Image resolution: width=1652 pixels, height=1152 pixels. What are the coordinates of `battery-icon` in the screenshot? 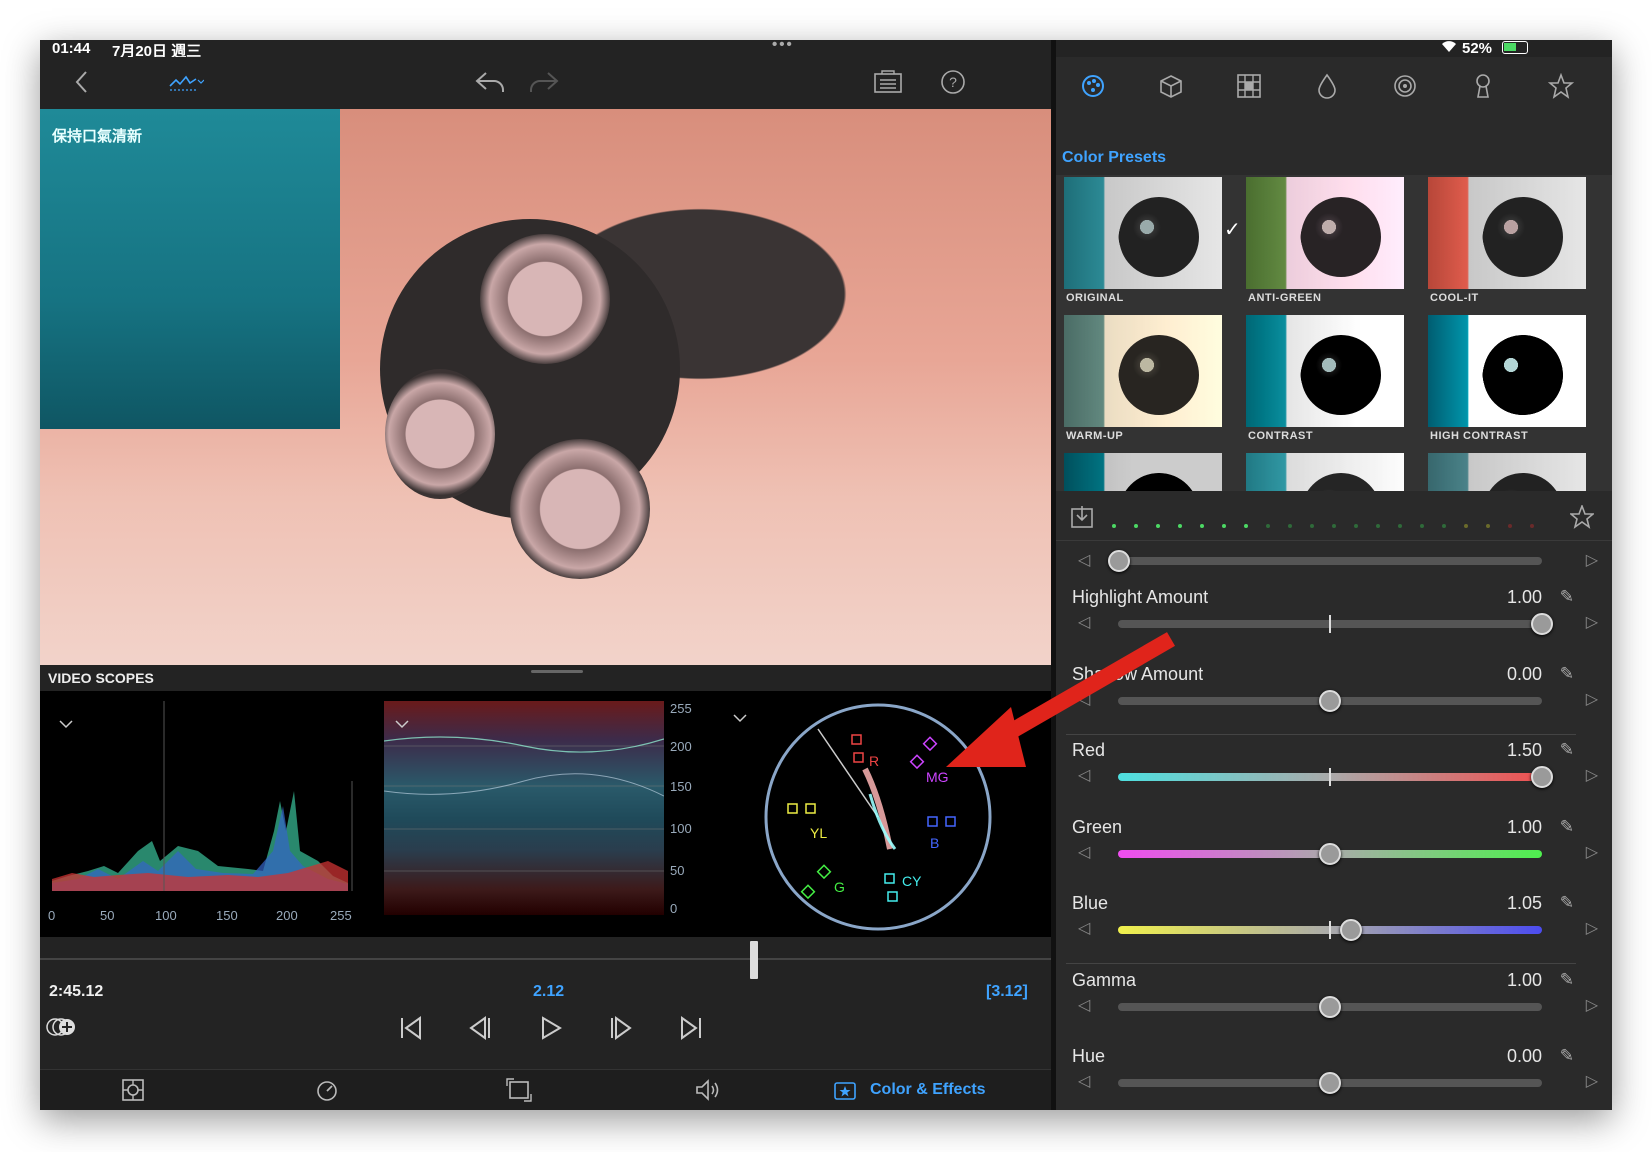 It's located at (1515, 47).